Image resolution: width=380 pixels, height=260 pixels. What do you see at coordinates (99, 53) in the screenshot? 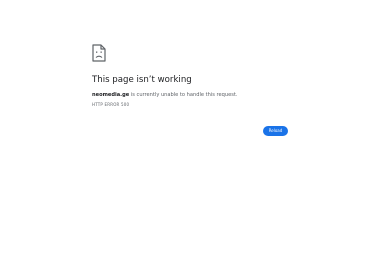
I see `sad-page-icon` at bounding box center [99, 53].